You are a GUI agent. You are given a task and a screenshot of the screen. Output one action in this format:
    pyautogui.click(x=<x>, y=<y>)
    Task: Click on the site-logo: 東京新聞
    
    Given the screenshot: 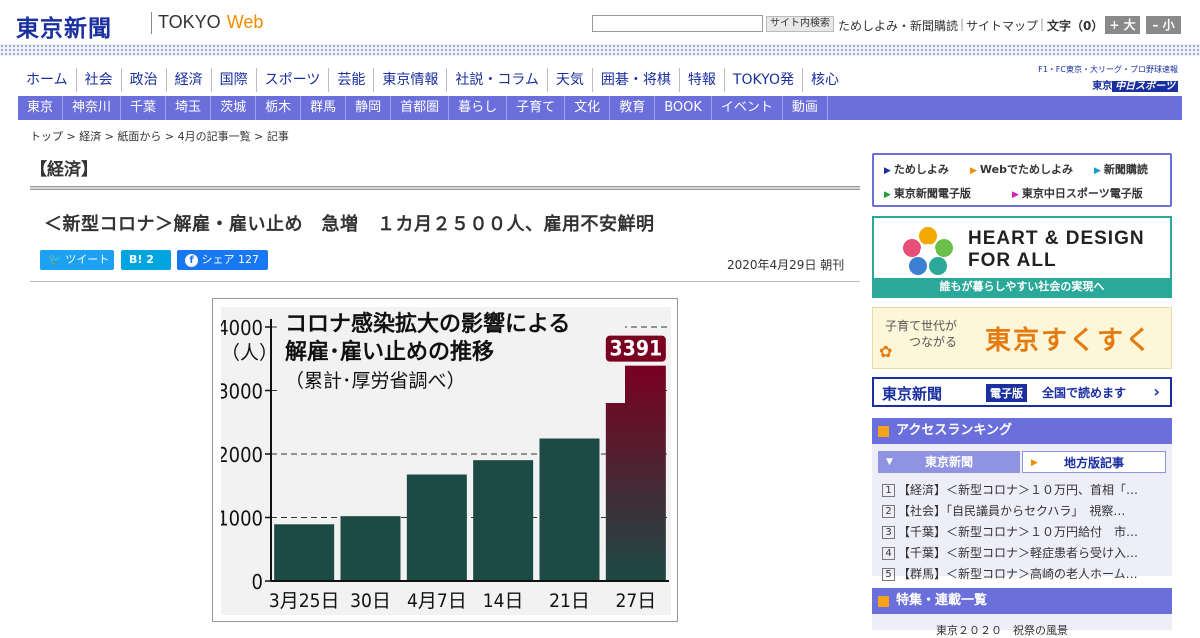 What is the action you would take?
    pyautogui.click(x=64, y=26)
    